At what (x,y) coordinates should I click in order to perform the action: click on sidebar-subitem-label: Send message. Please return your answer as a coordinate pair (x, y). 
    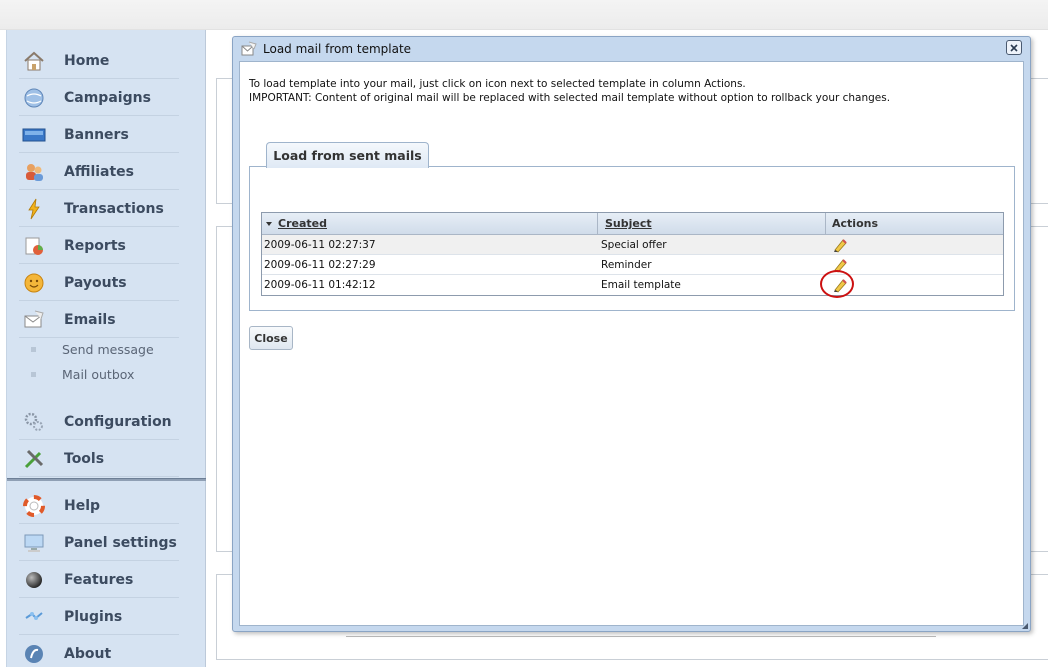
    Looking at the image, I should click on (108, 349).